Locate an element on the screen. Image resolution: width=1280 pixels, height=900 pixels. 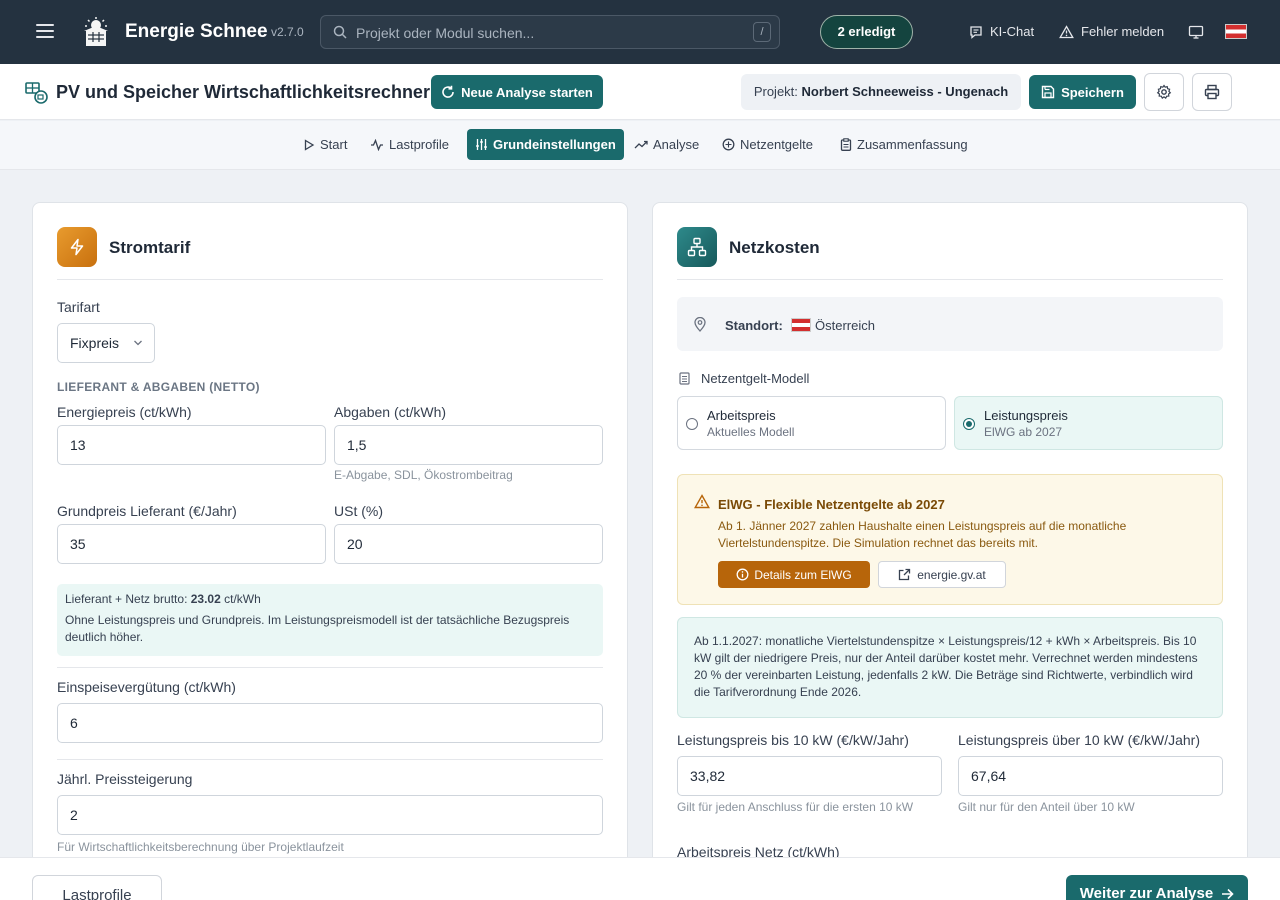
tab-grundeinstellungen: Grundeinstellungen is located at coordinates (545, 144).